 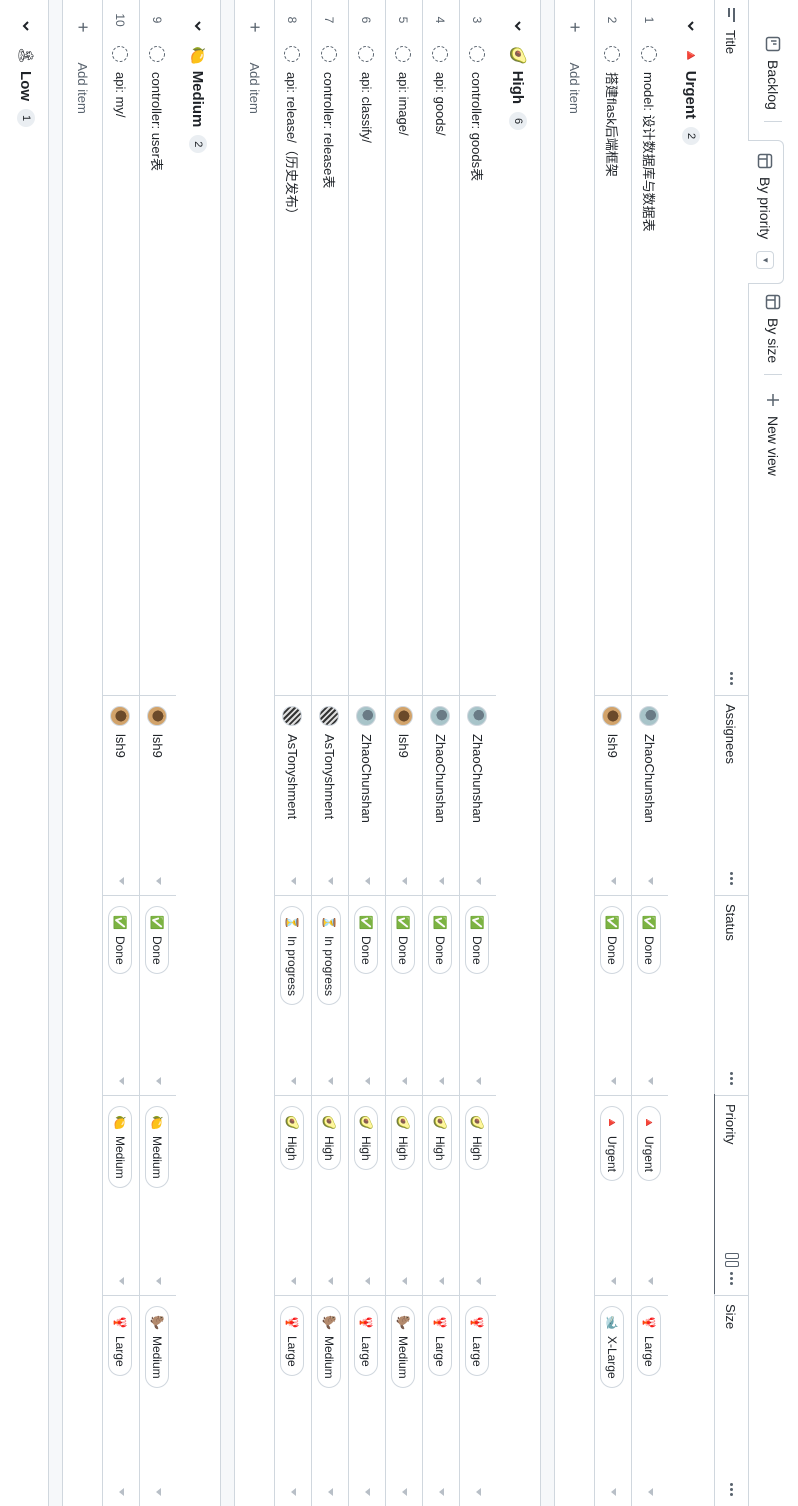 I want to click on item-title: api: image/, so click(x=403, y=104).